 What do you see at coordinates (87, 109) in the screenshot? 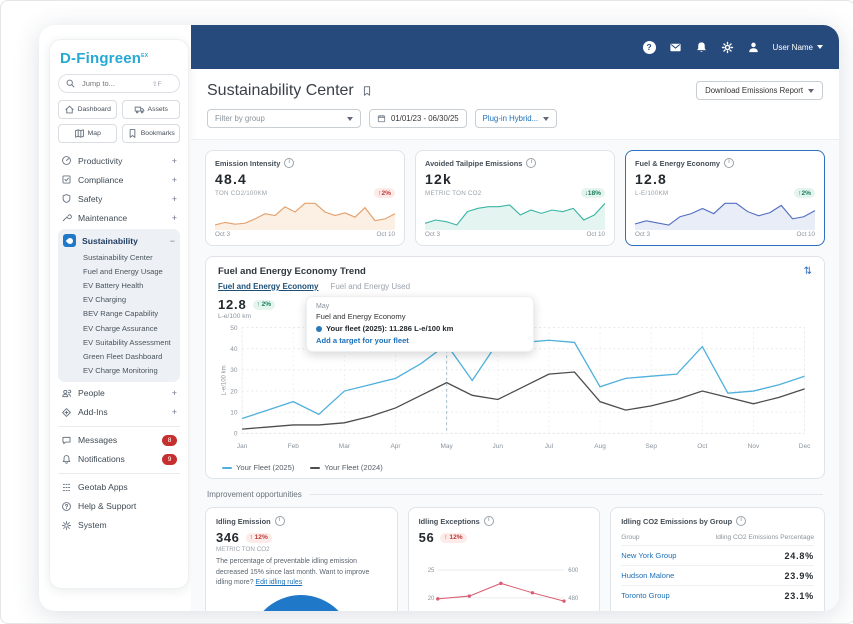
I see `quick-dashboard-button: Dashboard` at bounding box center [87, 109].